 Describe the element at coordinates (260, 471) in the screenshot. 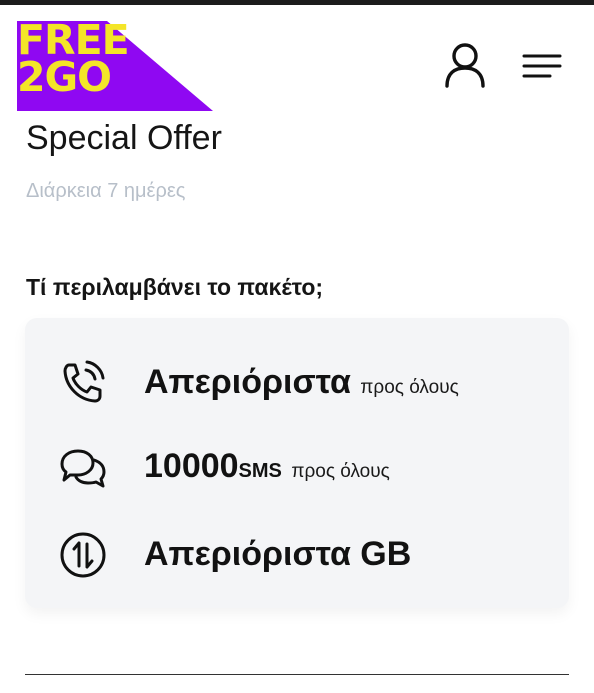

I see `feature-sms-unit: SMS` at that location.